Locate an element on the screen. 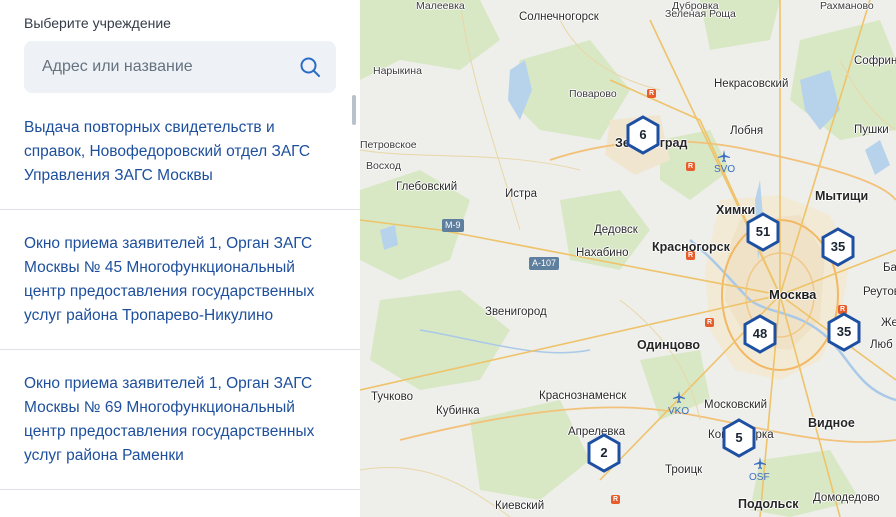 This screenshot has width=896, height=517. place-label: Пушки is located at coordinates (871, 130).